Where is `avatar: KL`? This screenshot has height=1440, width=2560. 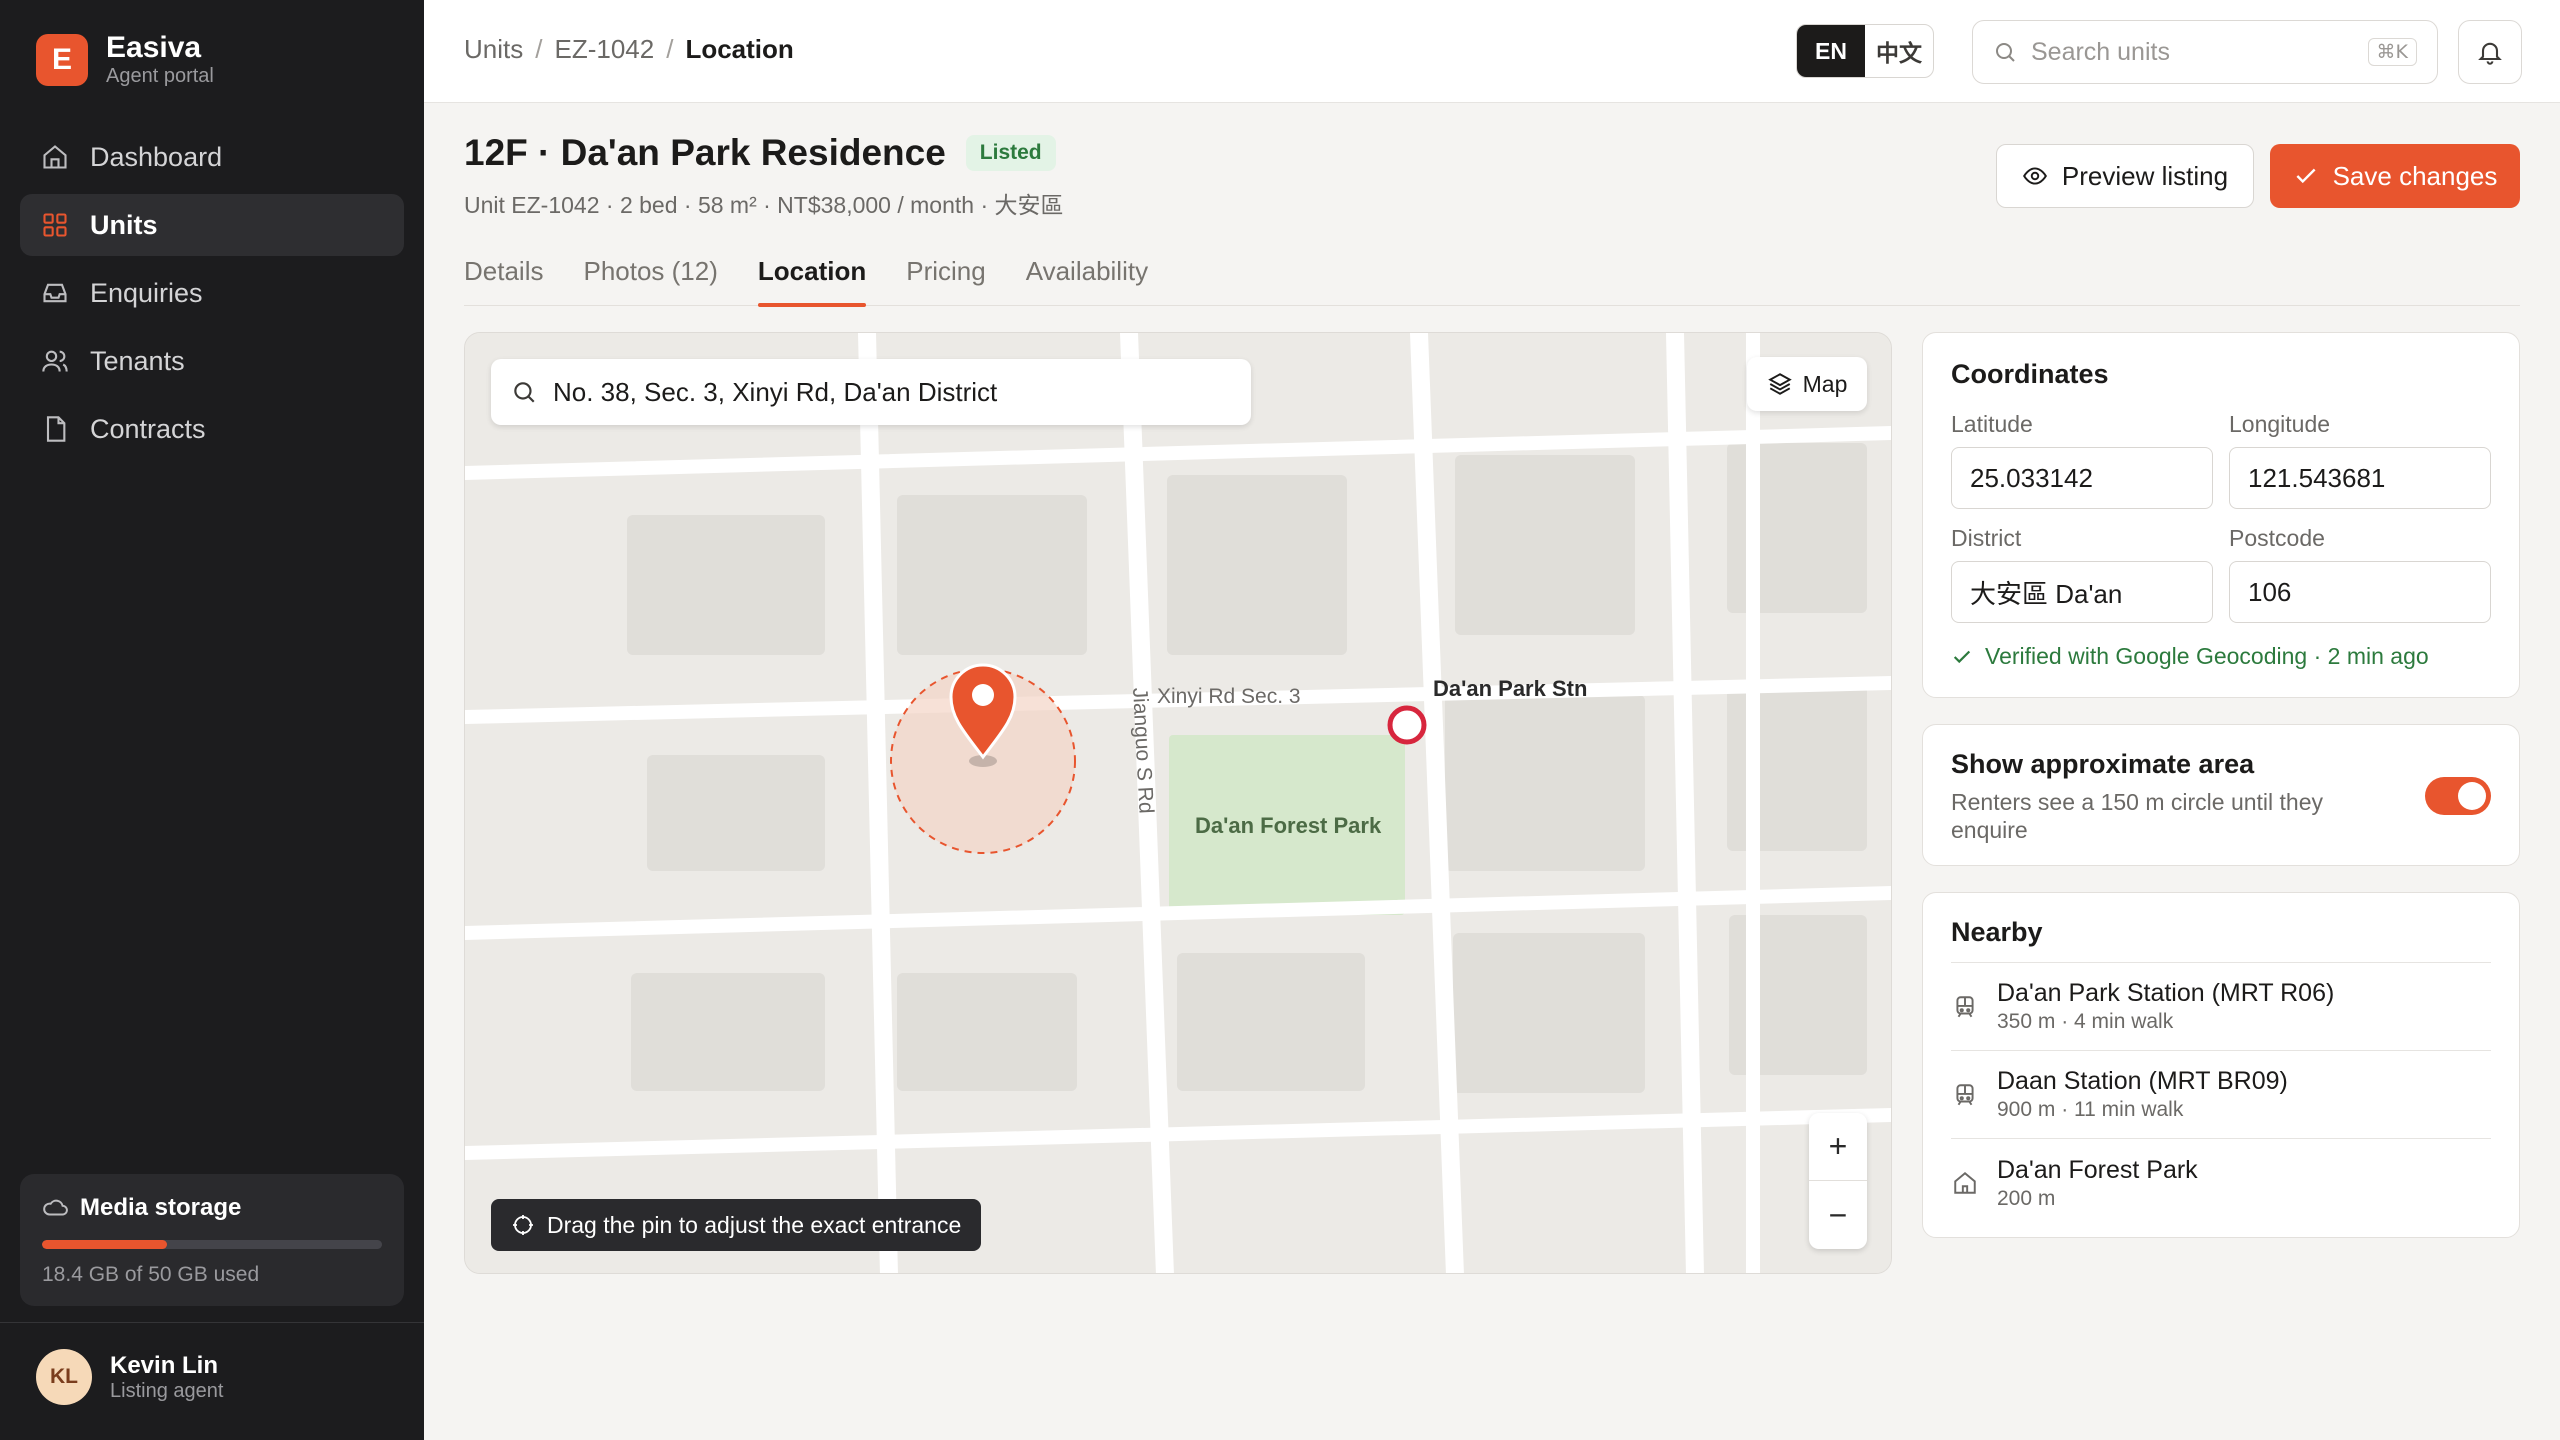
avatar: KL is located at coordinates (64, 1377).